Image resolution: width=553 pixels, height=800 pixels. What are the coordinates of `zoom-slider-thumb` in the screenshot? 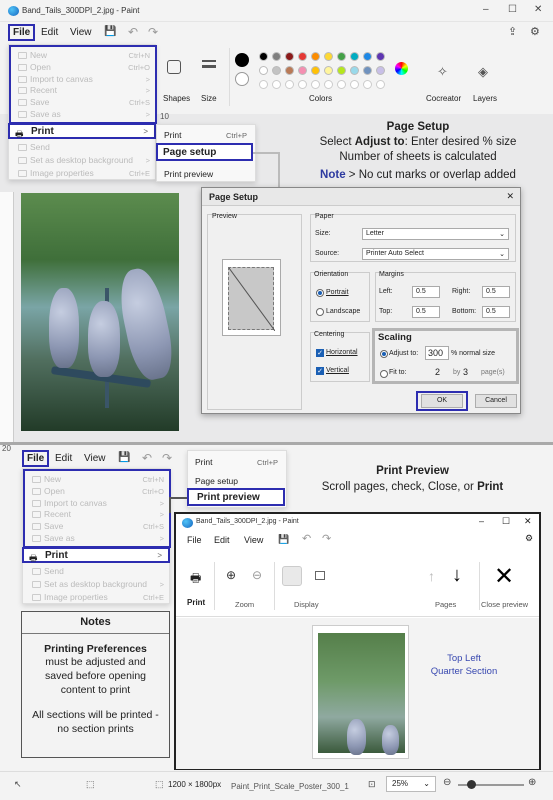 It's located at (471, 784).